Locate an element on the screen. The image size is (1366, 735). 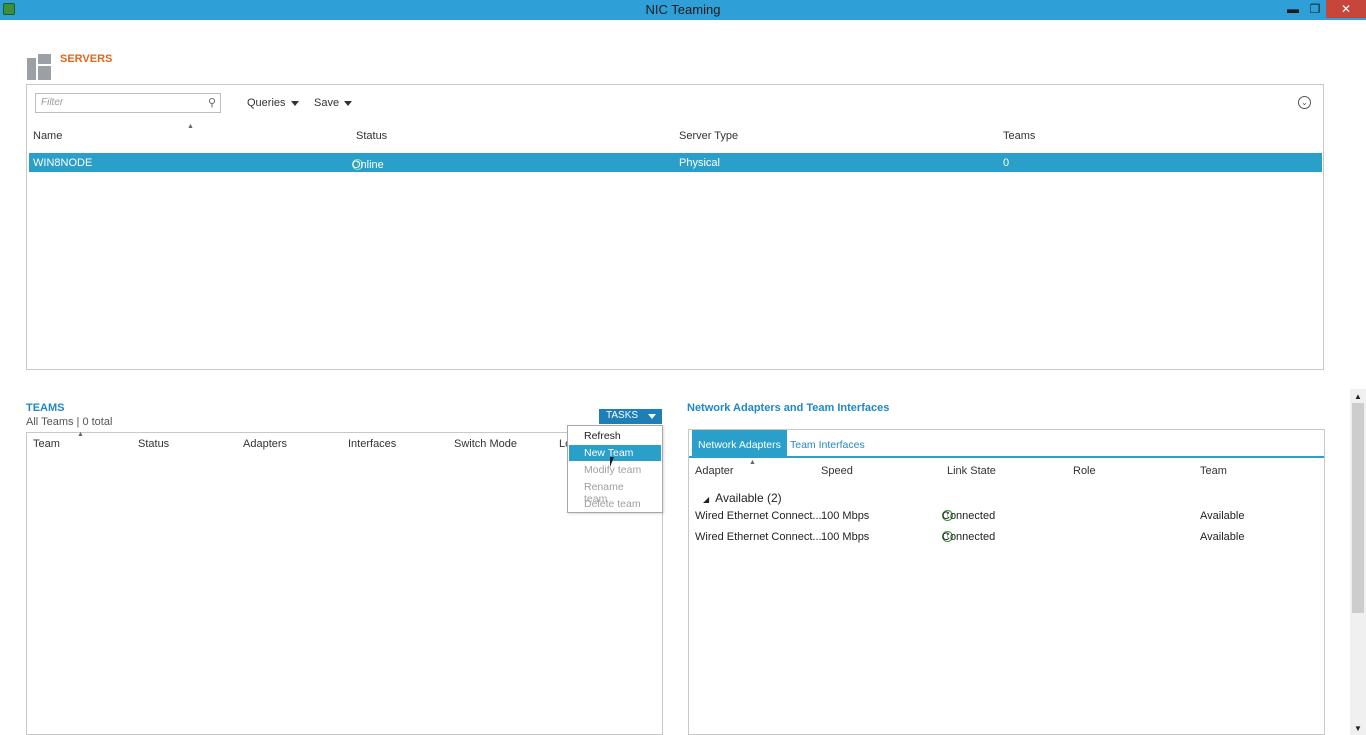
queries-label: Queries is located at coordinates (266, 103).